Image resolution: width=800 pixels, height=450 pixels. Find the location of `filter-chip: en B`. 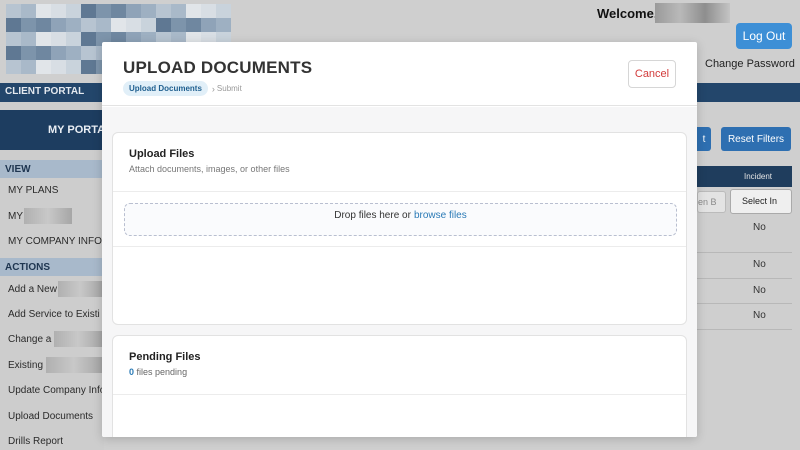

filter-chip: en B is located at coordinates (711, 202).